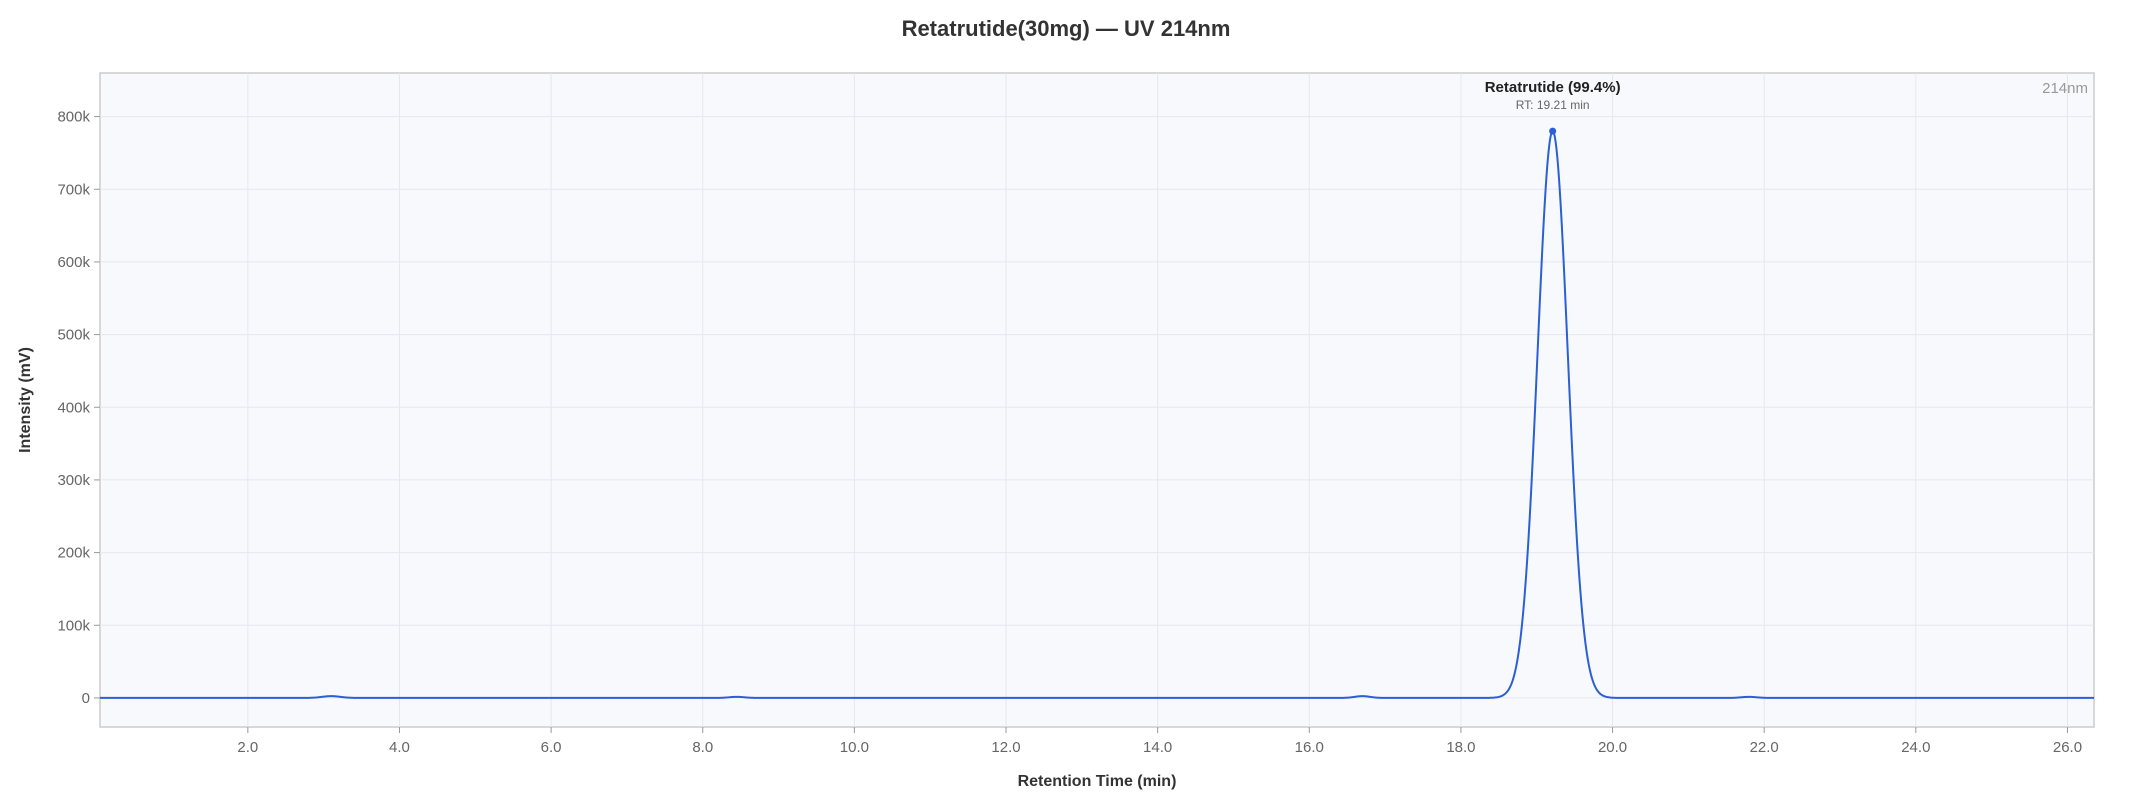  Describe the element at coordinates (1066, 28) in the screenshot. I see `chart-title: Retatrutide(30mg) — UV 214nm` at that location.